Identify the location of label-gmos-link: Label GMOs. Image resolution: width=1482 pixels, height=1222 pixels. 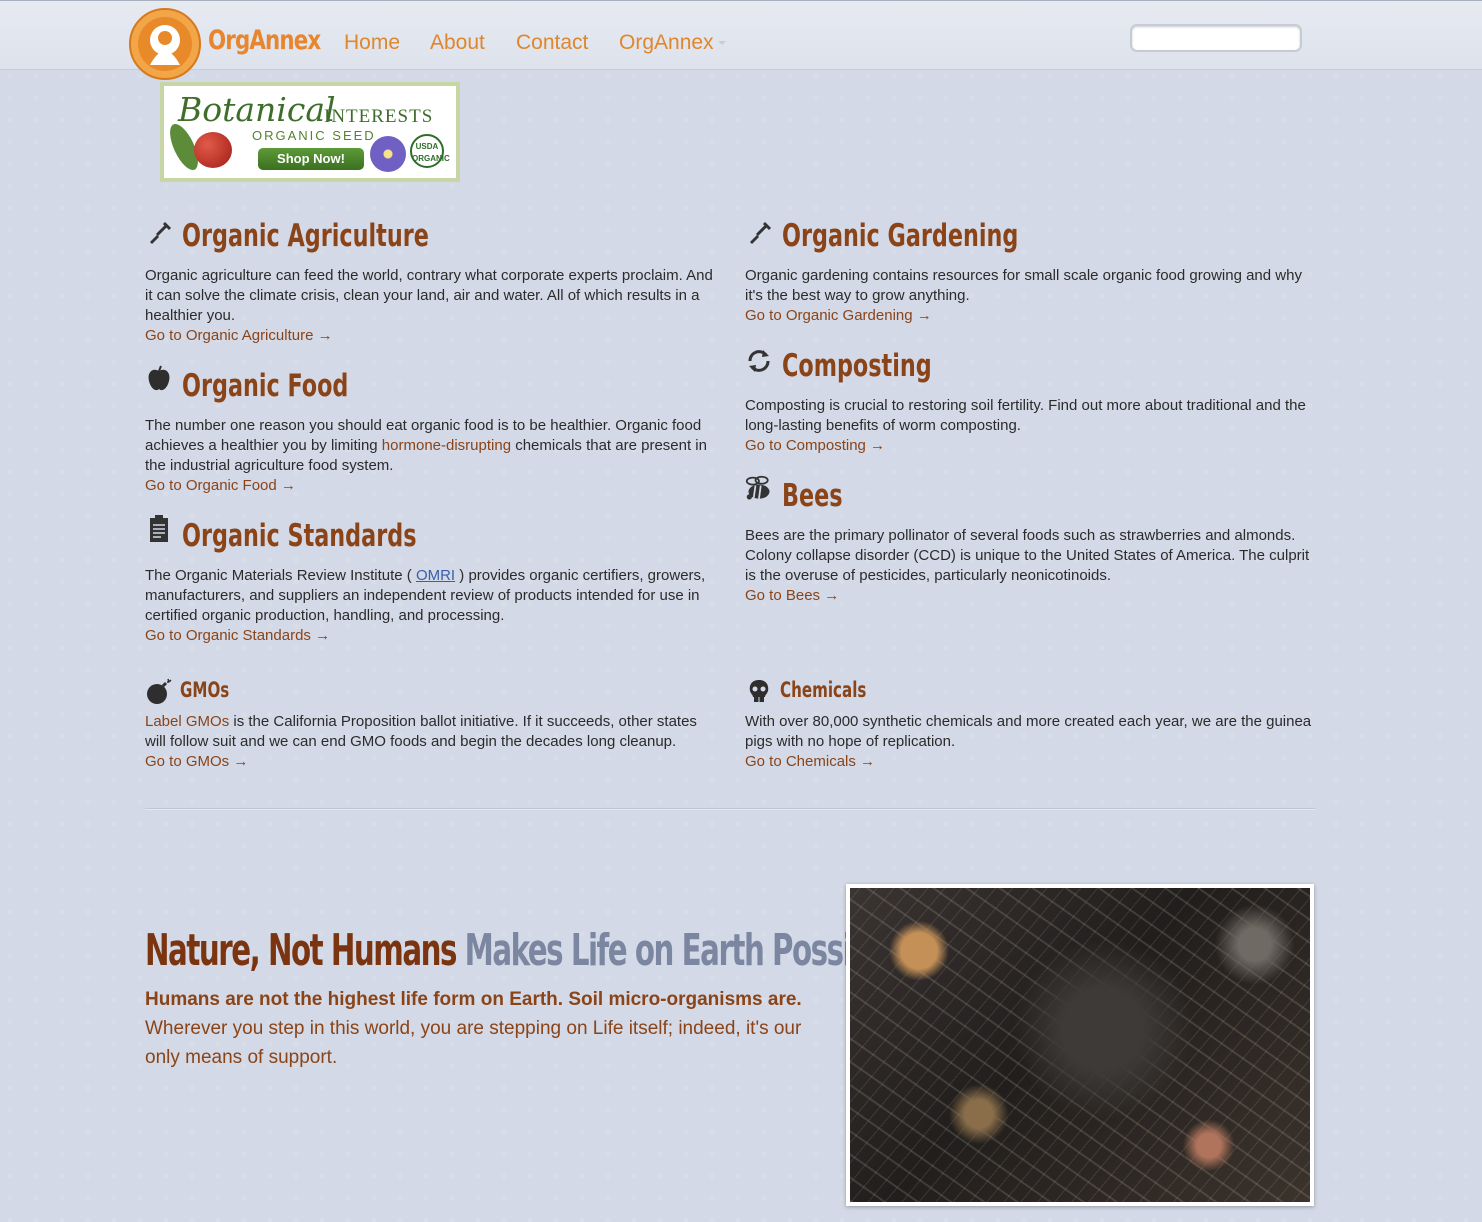
(187, 721).